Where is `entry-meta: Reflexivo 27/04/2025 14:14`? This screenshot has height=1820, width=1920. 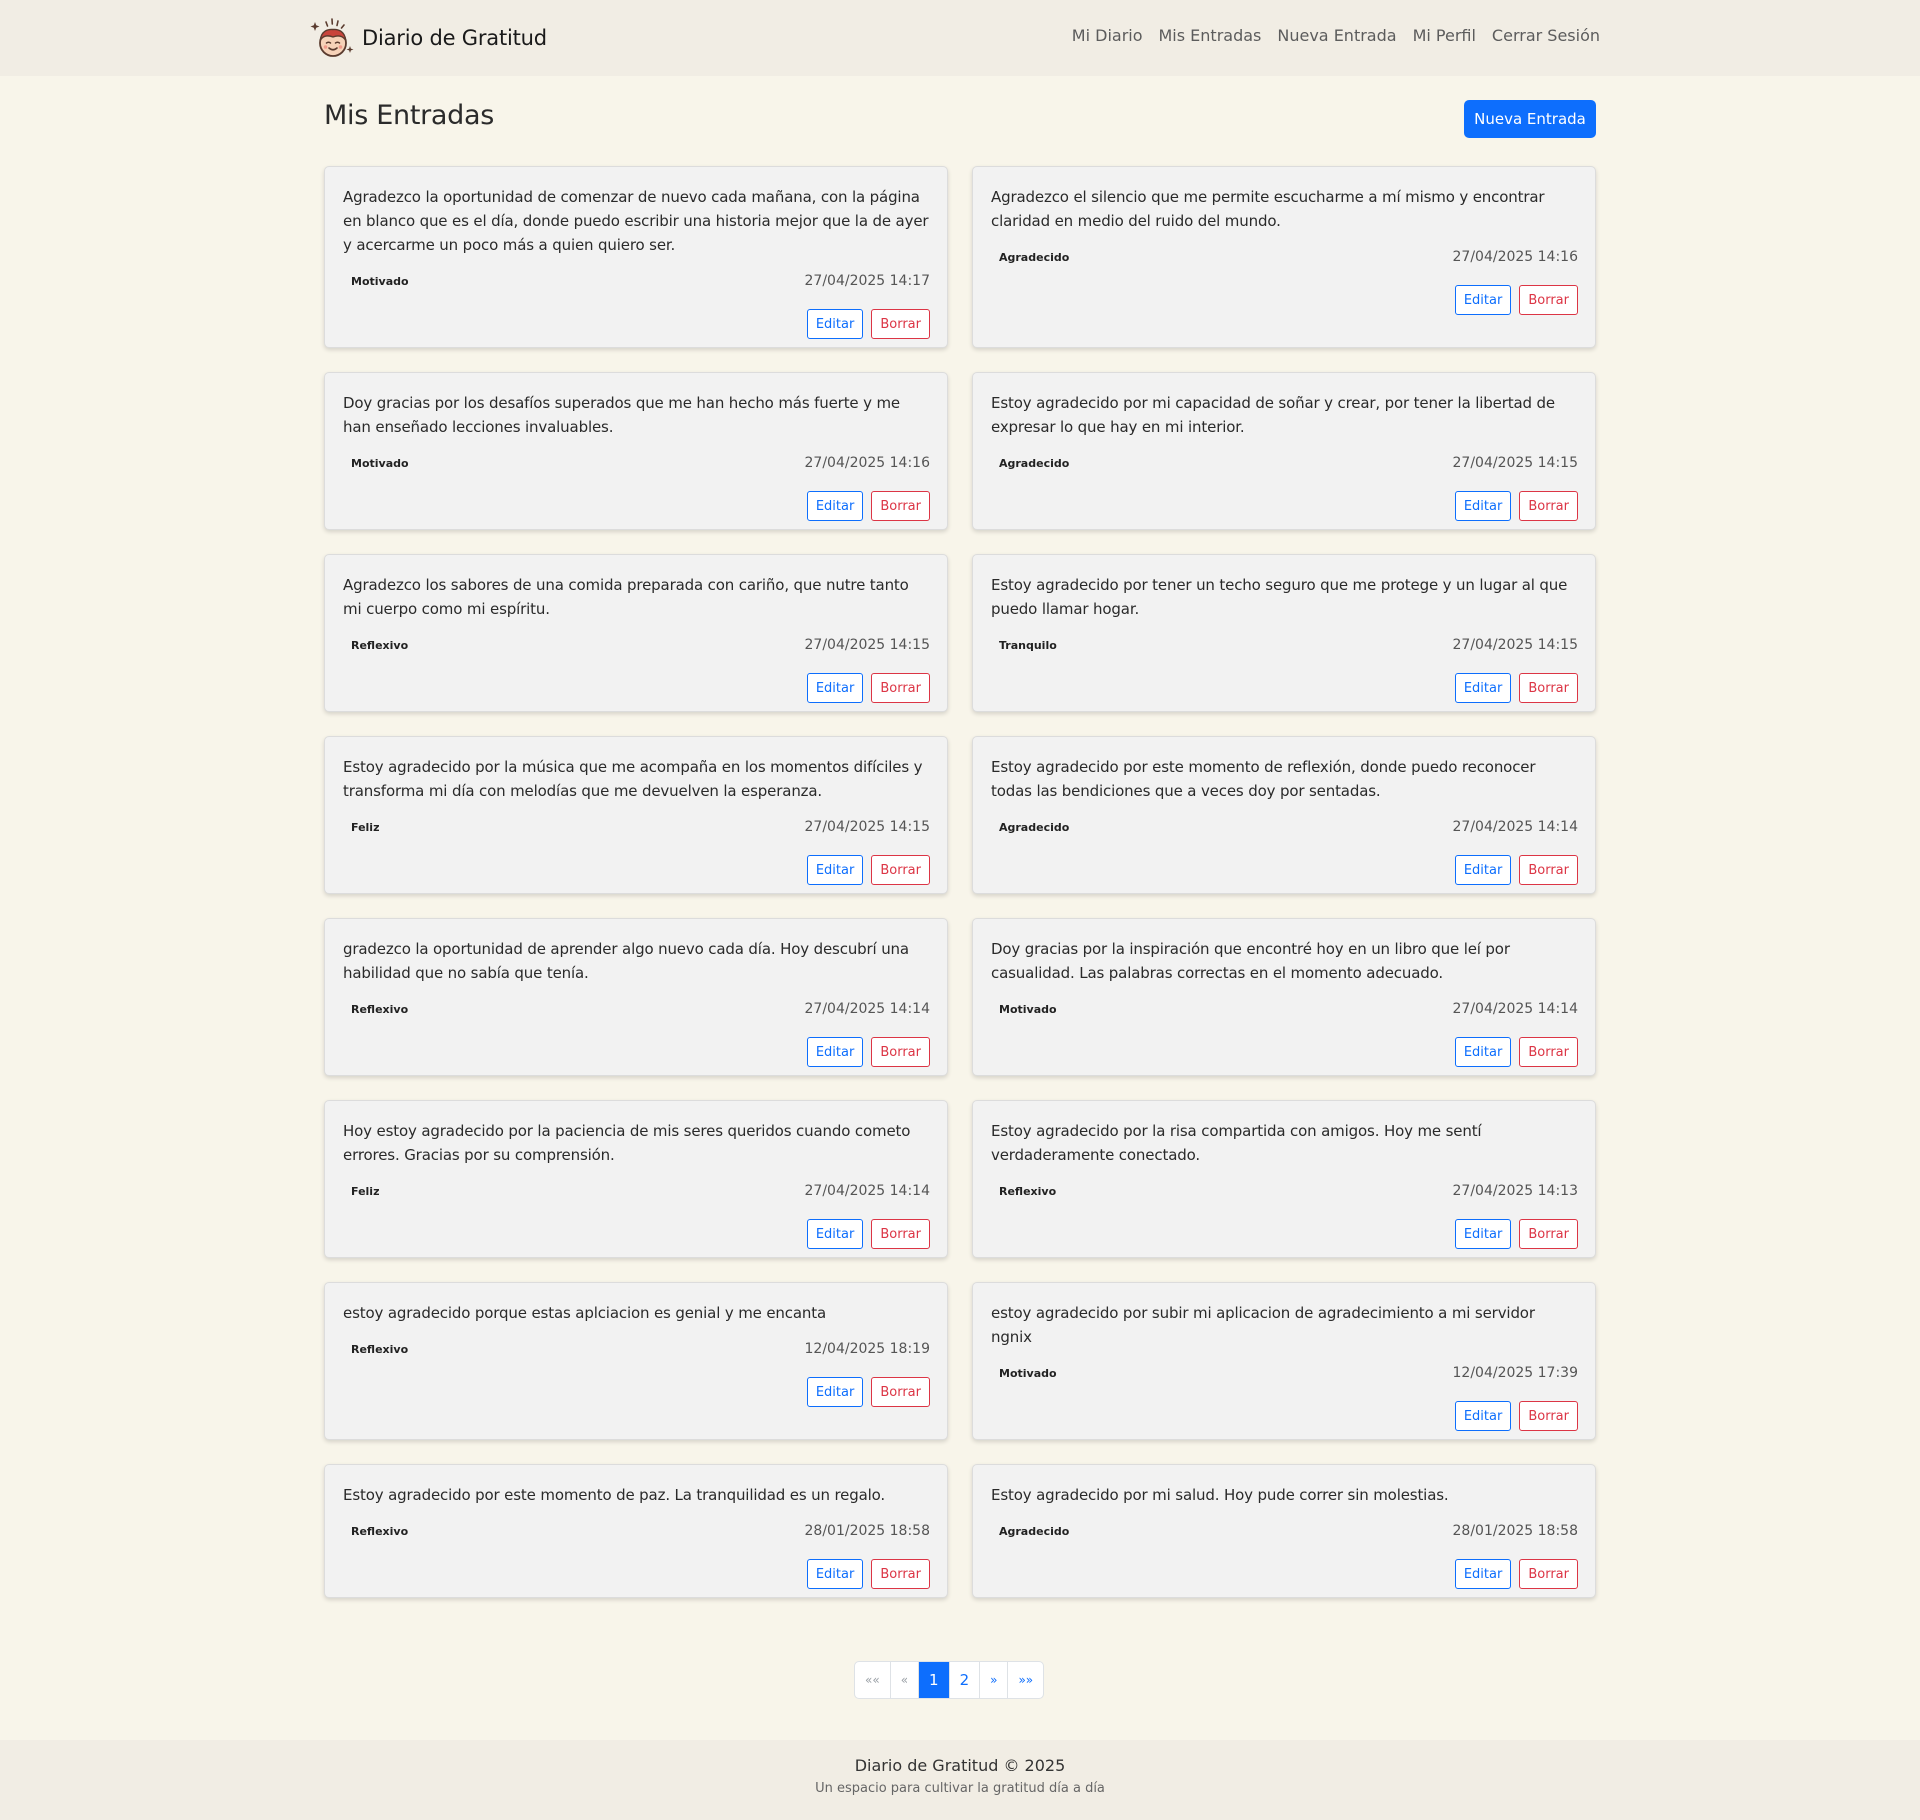 entry-meta: Reflexivo 27/04/2025 14:14 is located at coordinates (636, 1009).